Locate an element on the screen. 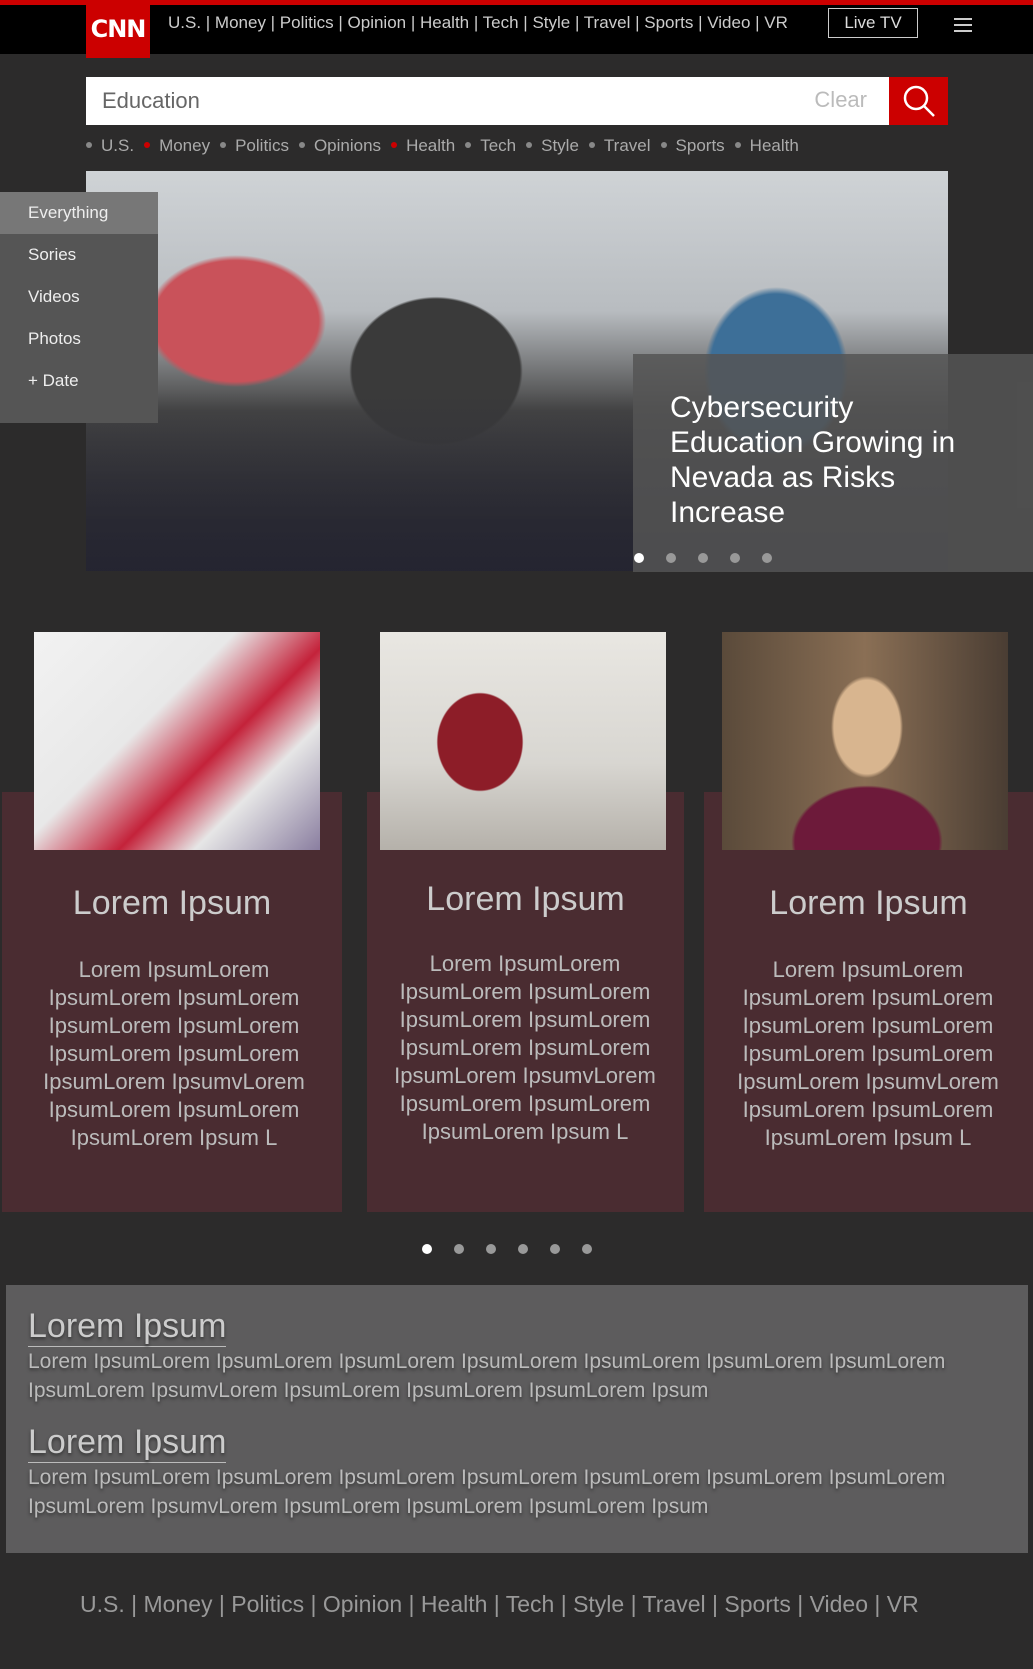 The width and height of the screenshot is (1033, 1669). category-link: Sports is located at coordinates (692, 146).